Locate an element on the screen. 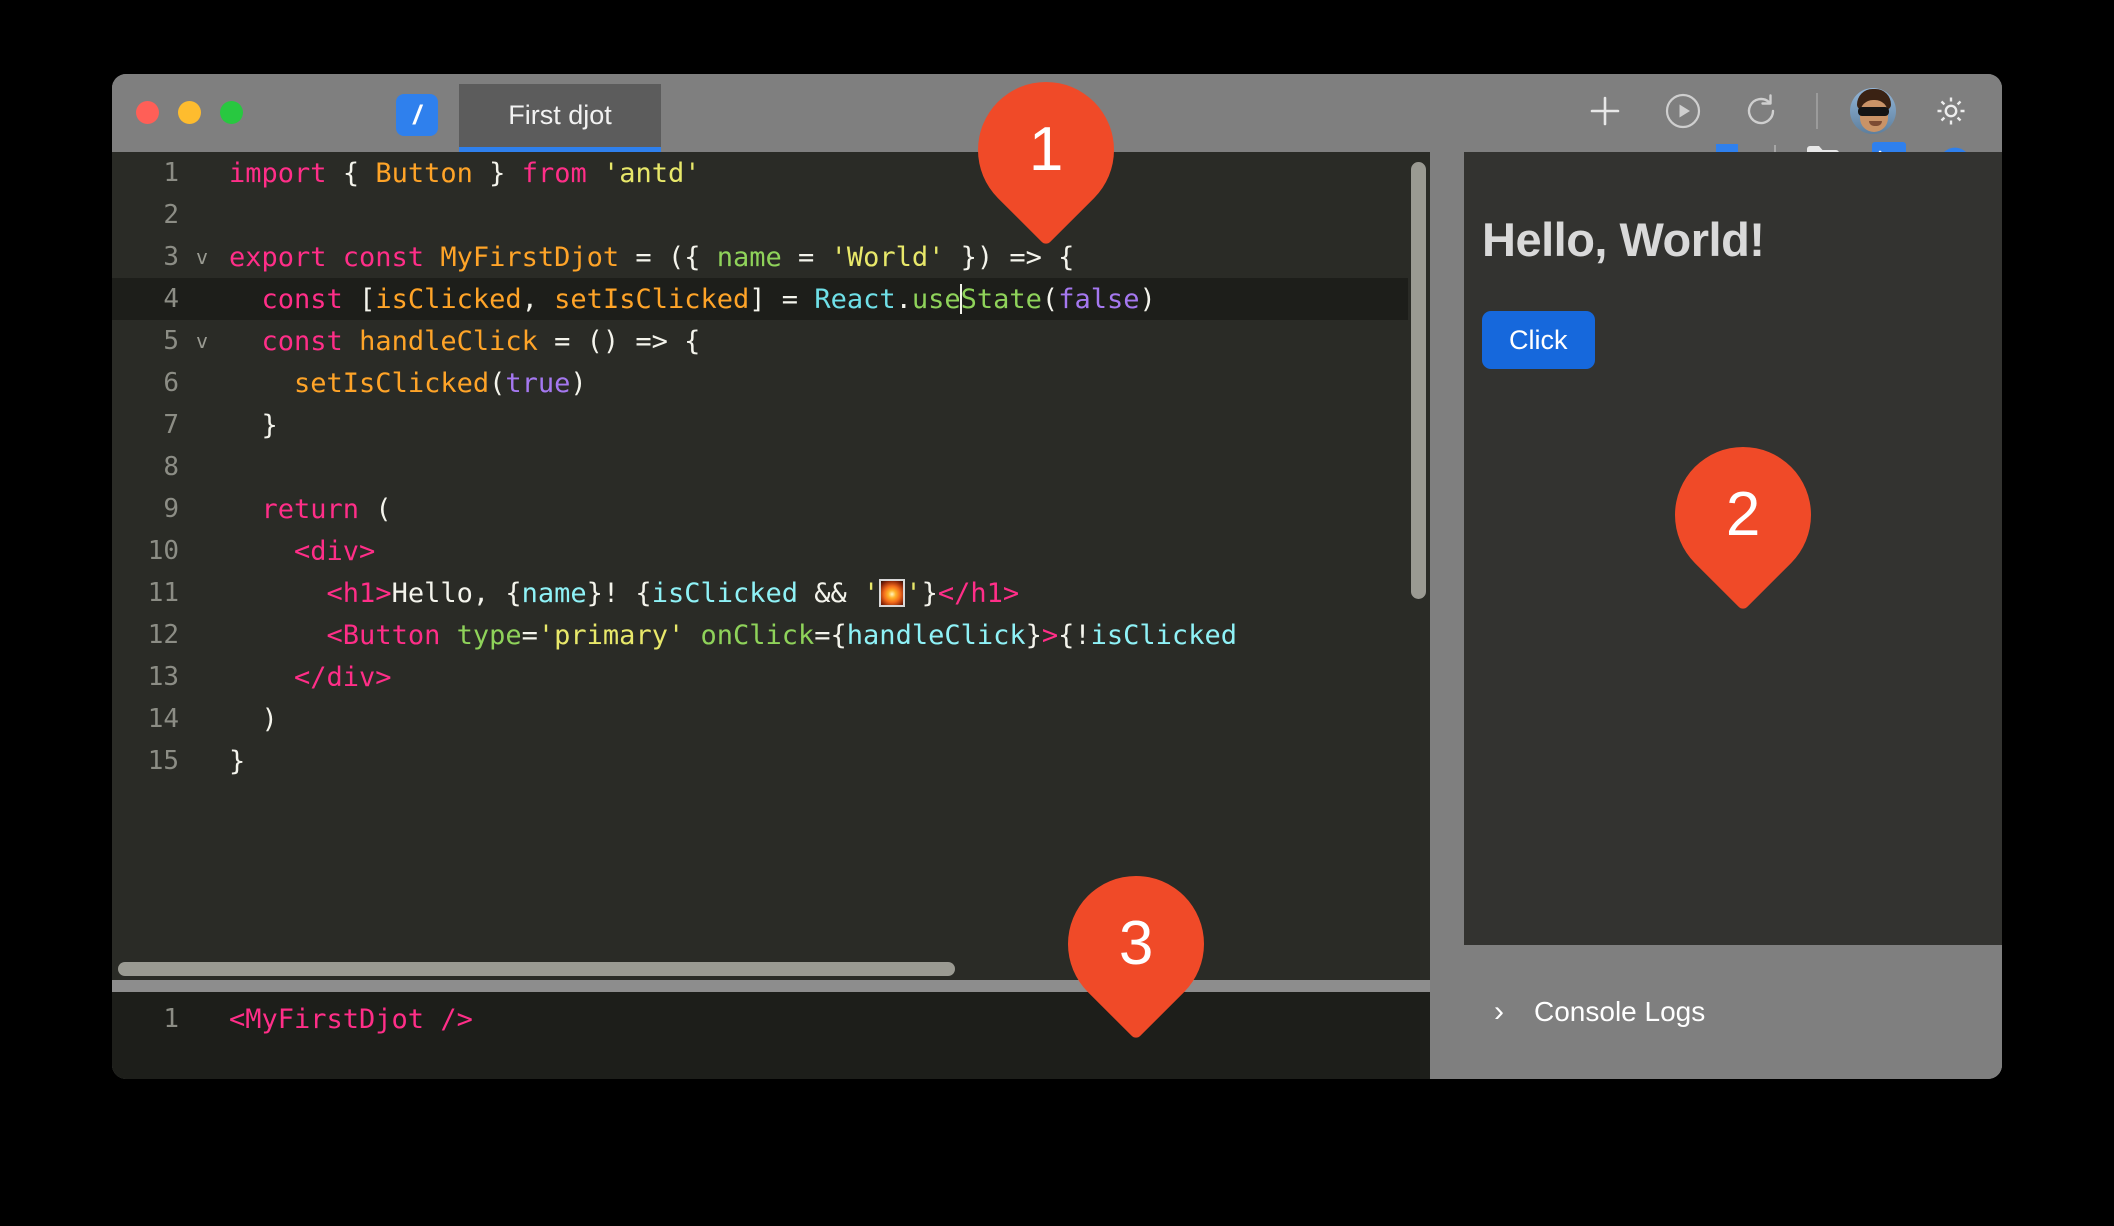 The width and height of the screenshot is (2114, 1226). code-line: 1 import { Button } from 'antd' is located at coordinates (771, 173).